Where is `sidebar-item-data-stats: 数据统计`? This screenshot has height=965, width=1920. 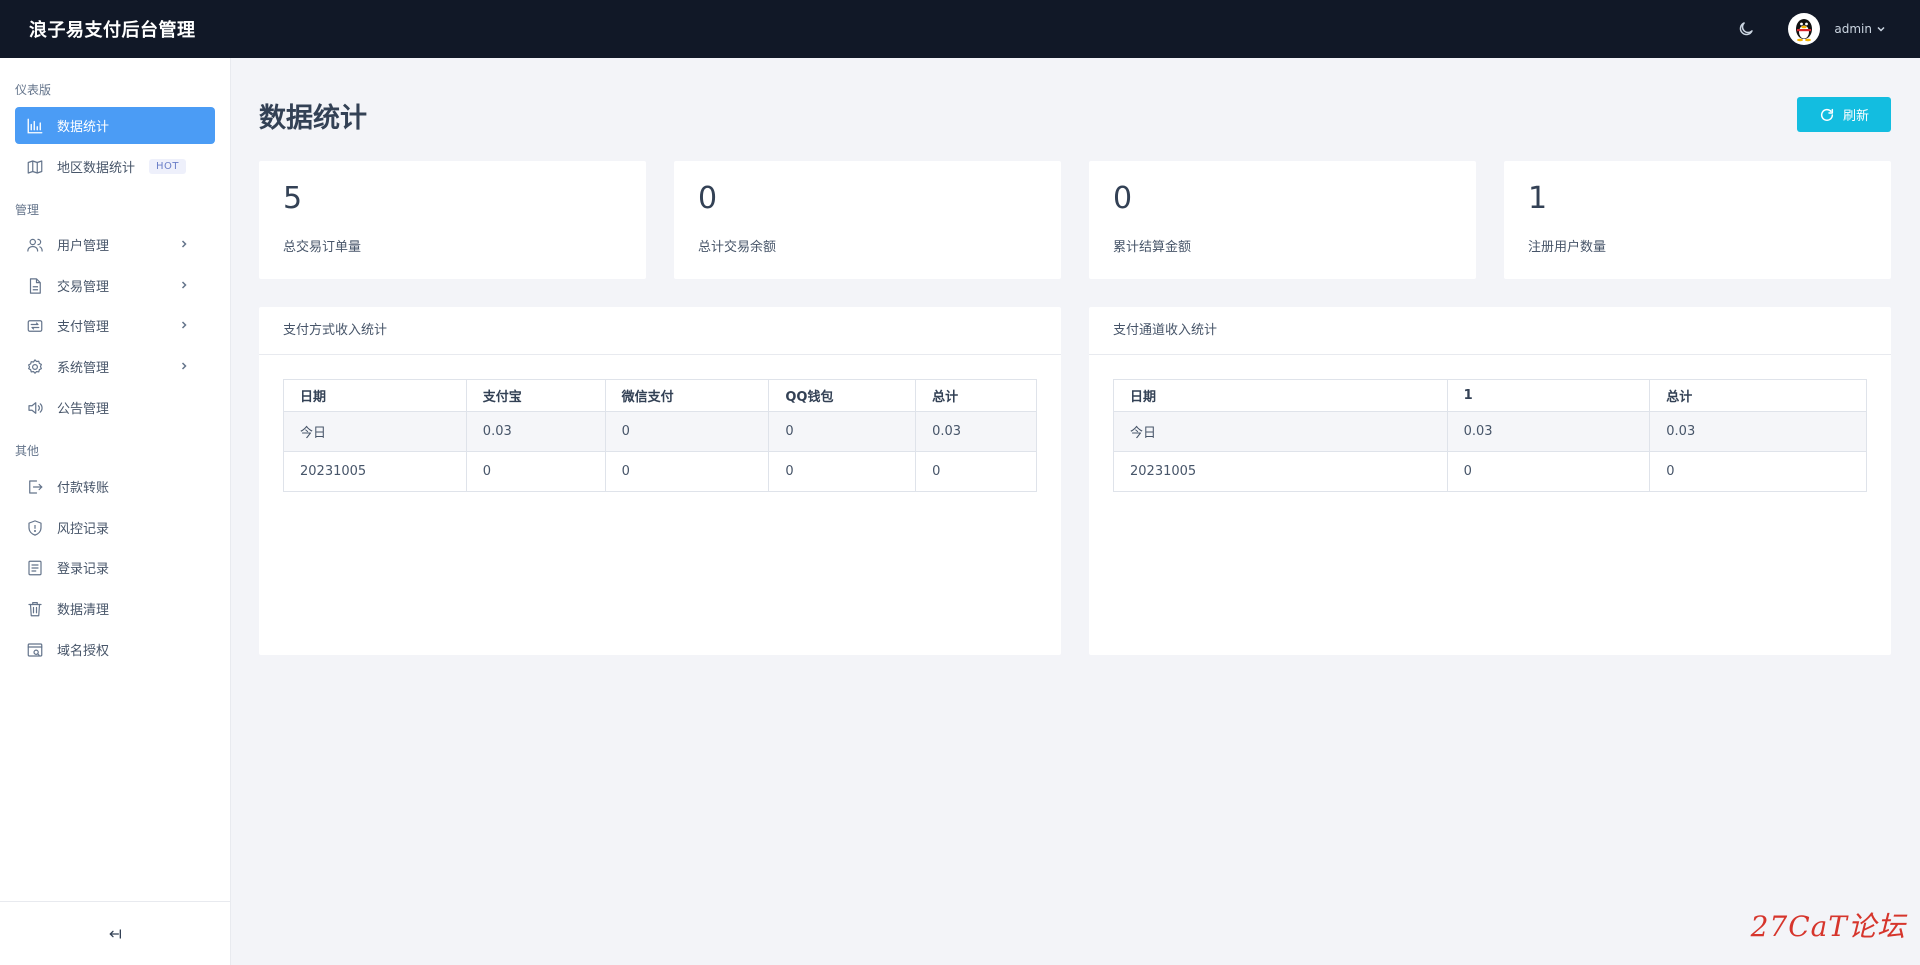
sidebar-item-data-stats: 数据统计 is located at coordinates (115, 125).